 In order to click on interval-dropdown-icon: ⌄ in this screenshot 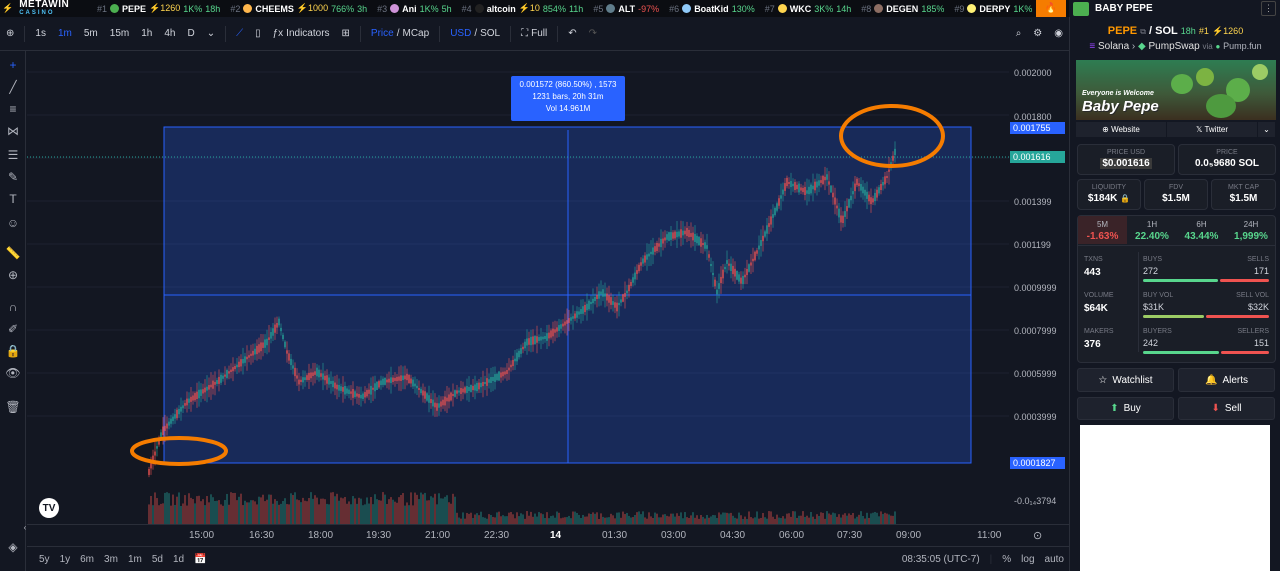, I will do `click(211, 33)`.